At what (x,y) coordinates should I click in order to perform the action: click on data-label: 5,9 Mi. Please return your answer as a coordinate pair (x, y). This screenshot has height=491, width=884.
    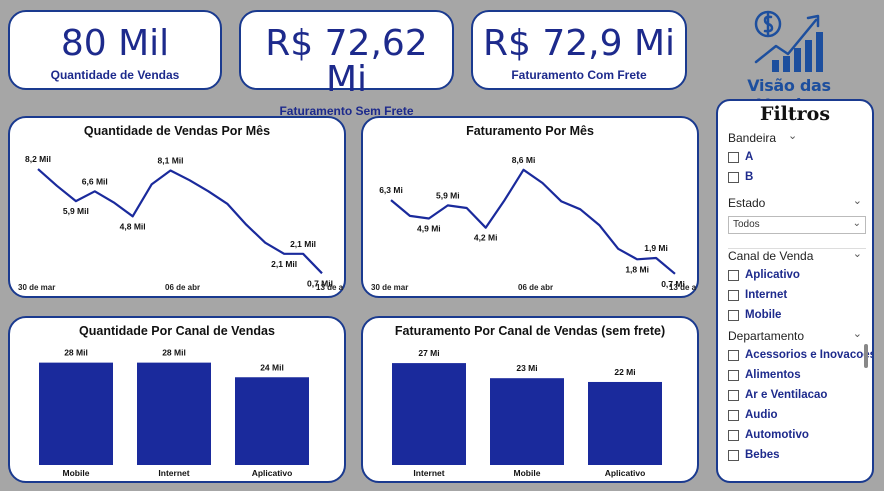
    Looking at the image, I should click on (448, 195).